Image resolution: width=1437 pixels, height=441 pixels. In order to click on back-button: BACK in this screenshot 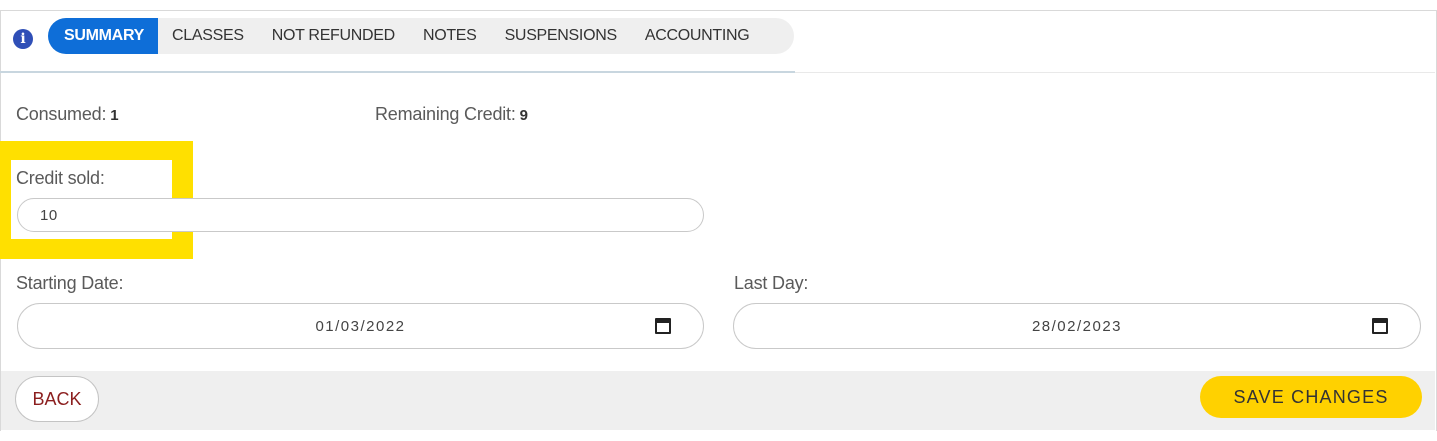, I will do `click(57, 399)`.